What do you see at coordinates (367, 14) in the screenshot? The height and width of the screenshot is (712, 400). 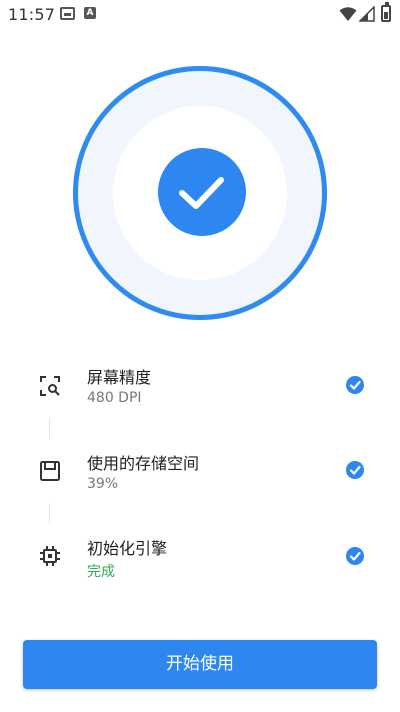 I see `signal-icon` at bounding box center [367, 14].